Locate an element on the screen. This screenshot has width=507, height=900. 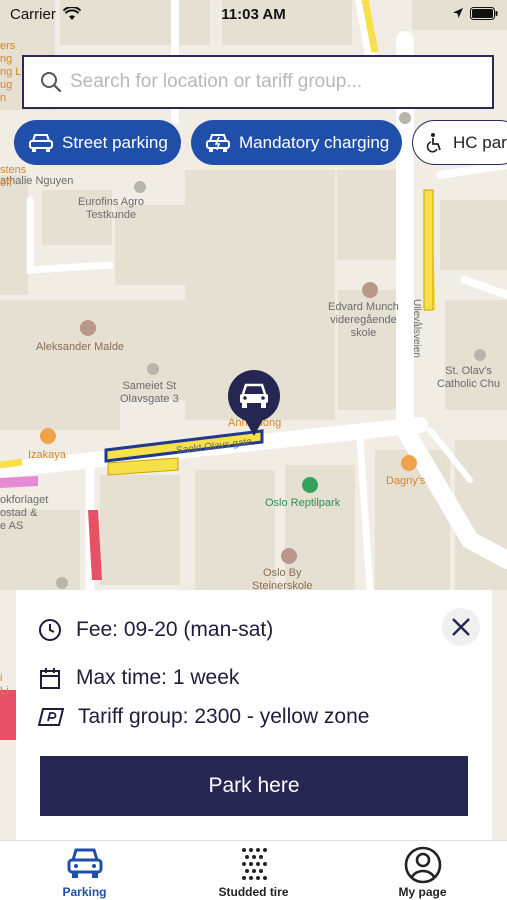
tab-label: My page is located at coordinates (422, 892).